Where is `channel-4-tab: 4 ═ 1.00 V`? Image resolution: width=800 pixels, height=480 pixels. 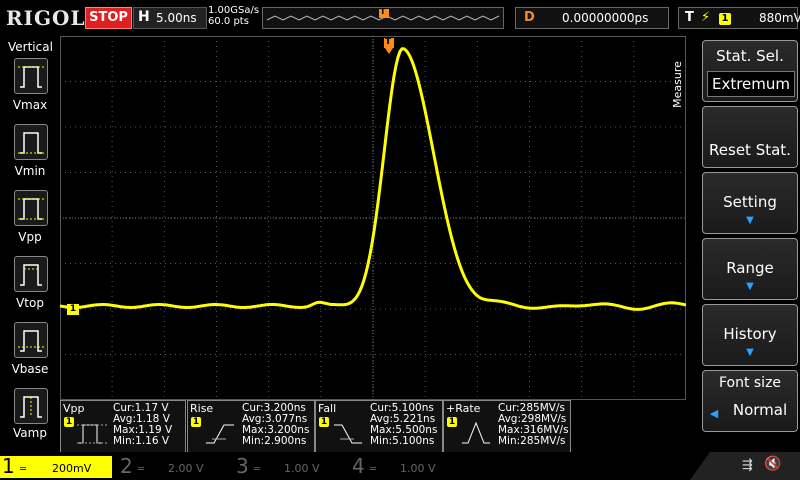
channel-4-tab: 4 ═ 1.00 V is located at coordinates (406, 466).